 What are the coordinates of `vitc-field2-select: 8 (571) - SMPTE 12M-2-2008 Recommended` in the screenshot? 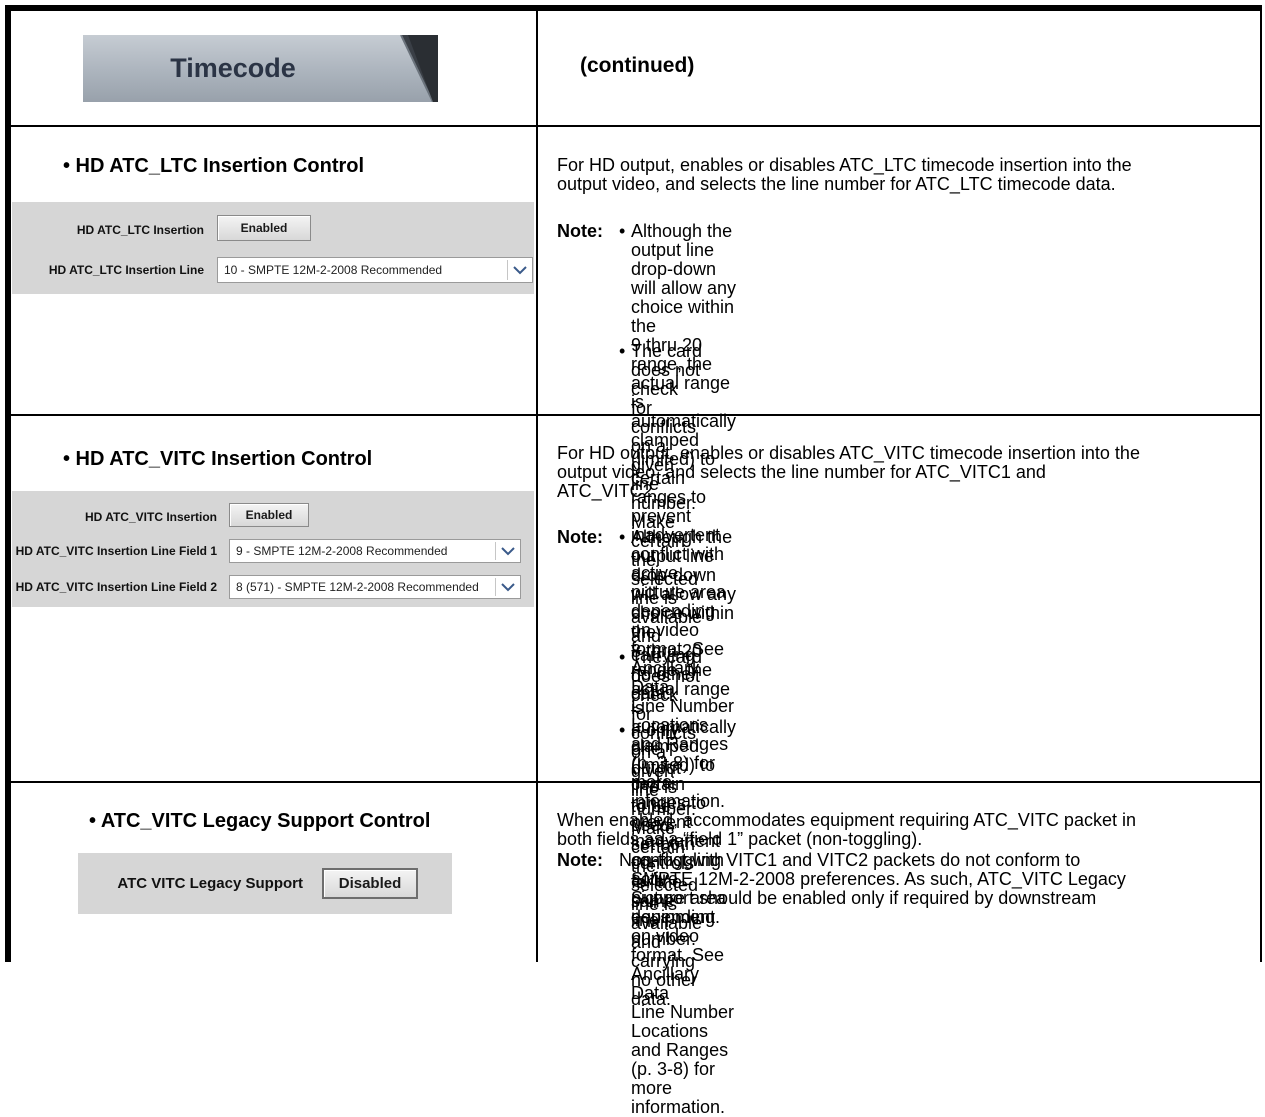 It's located at (375, 587).